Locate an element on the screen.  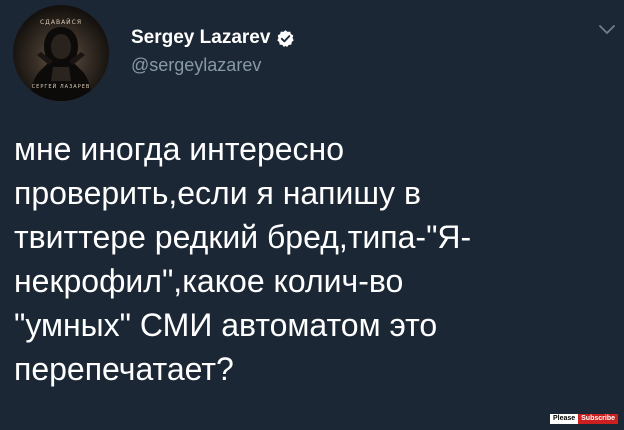
avatar: СДАВАЙСЯ СЕРГЕЙ ЛАЗАРЕВ is located at coordinates (61, 53).